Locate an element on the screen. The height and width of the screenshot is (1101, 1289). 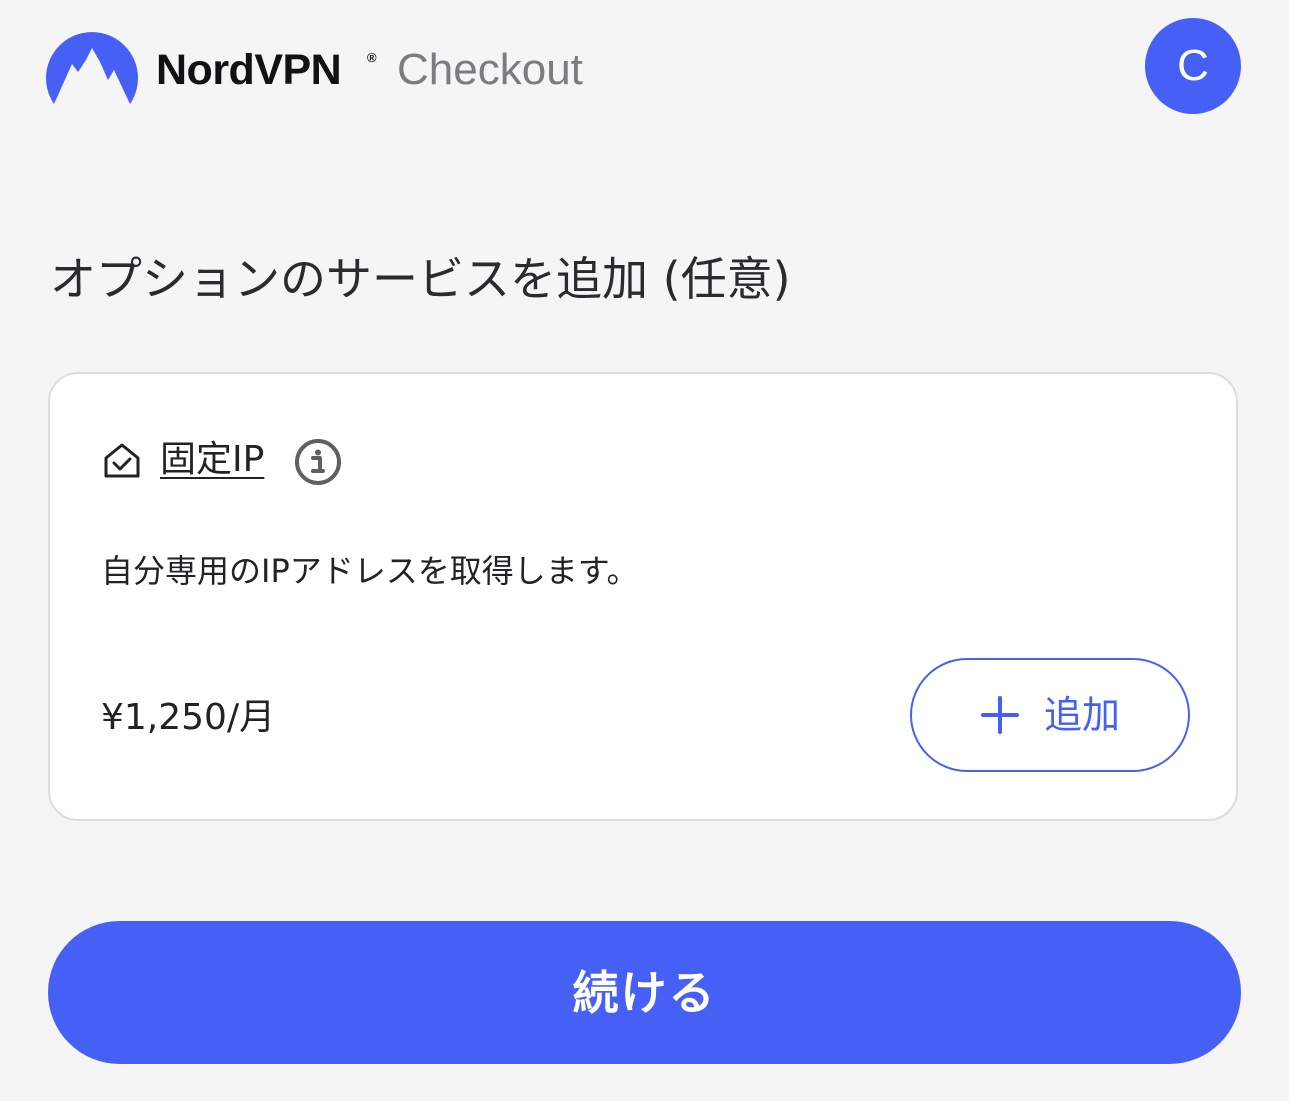
continue-button-label: 続ける is located at coordinates (644, 992).